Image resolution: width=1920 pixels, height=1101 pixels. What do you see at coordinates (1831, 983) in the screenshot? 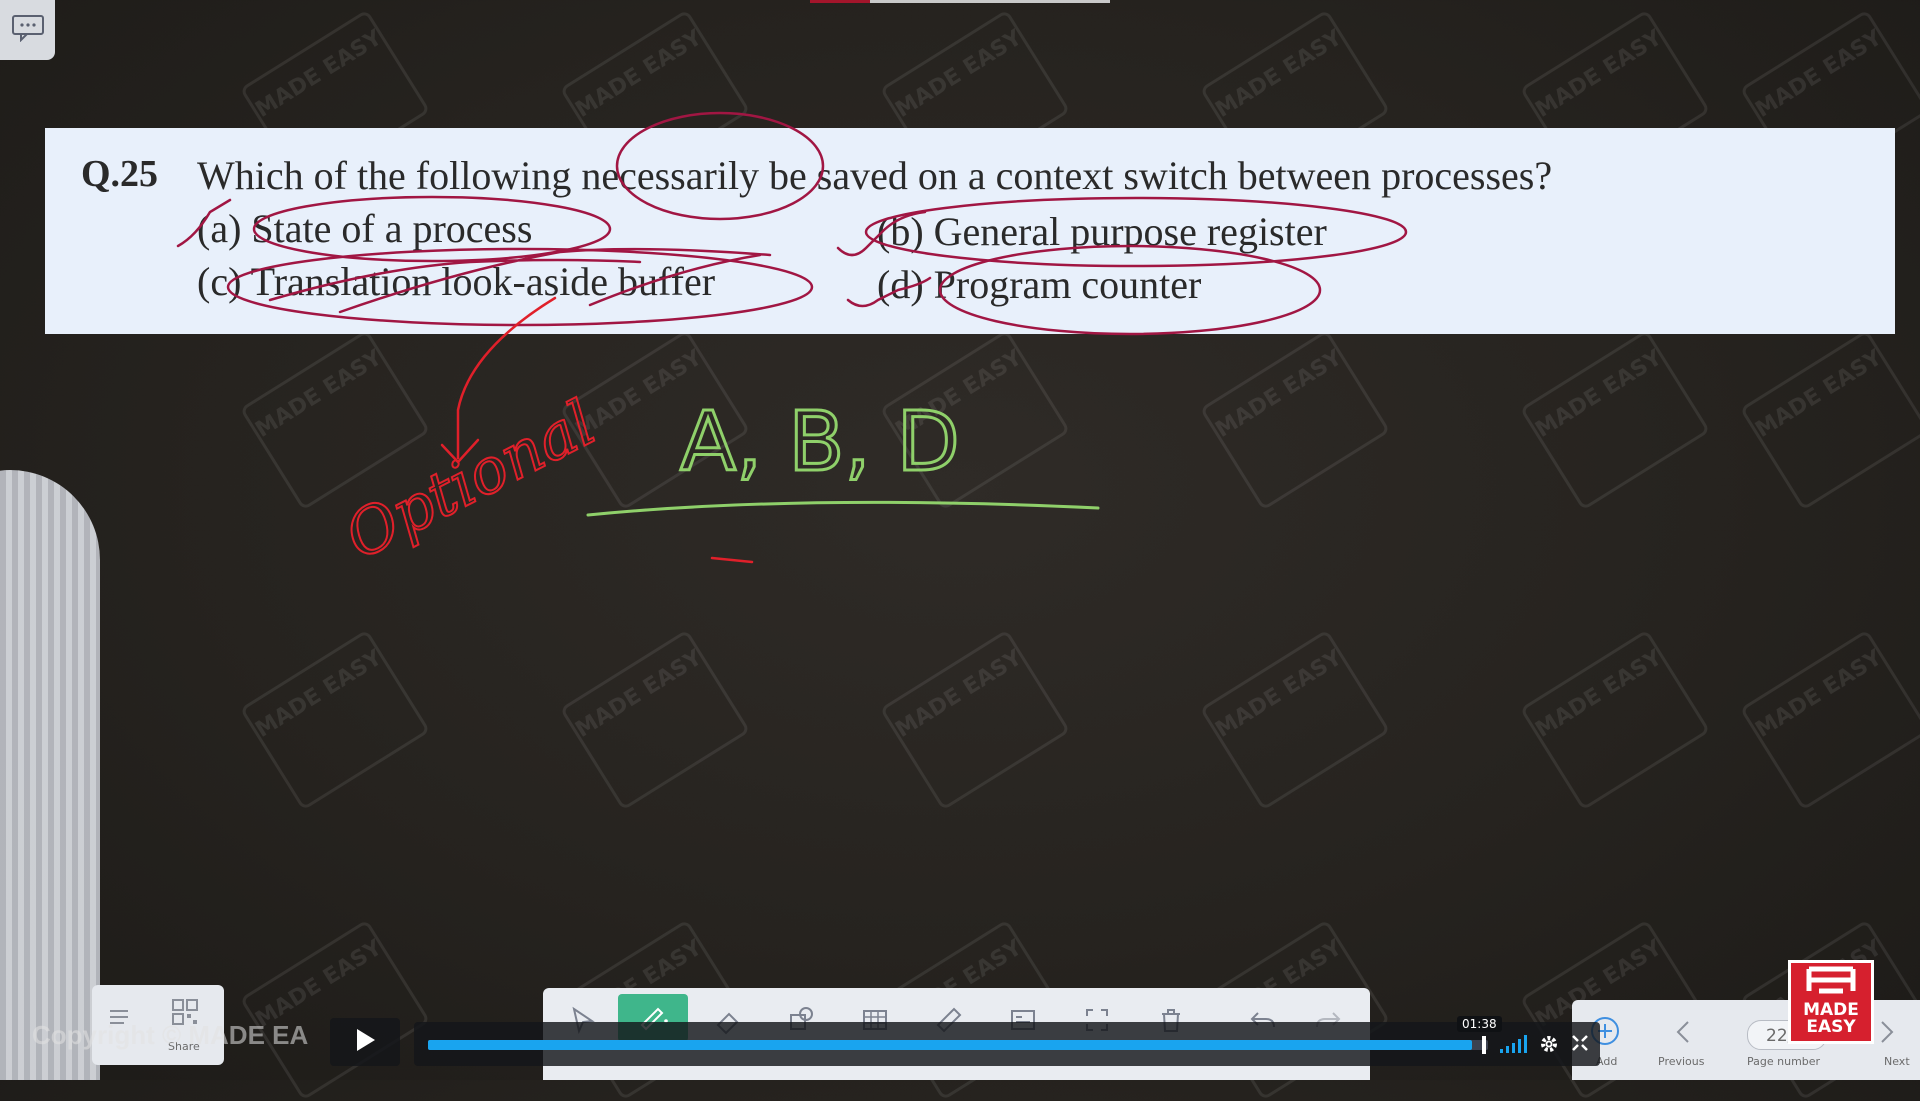
I see `logo-mark-icon` at bounding box center [1831, 983].